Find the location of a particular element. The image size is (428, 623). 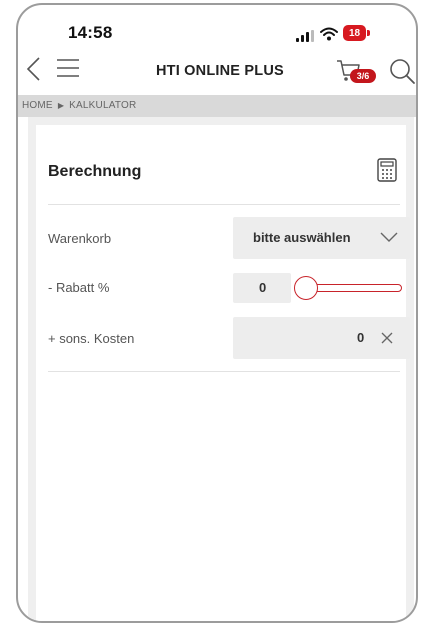

warenkorb-select: bitte auswählen is located at coordinates (321, 238).